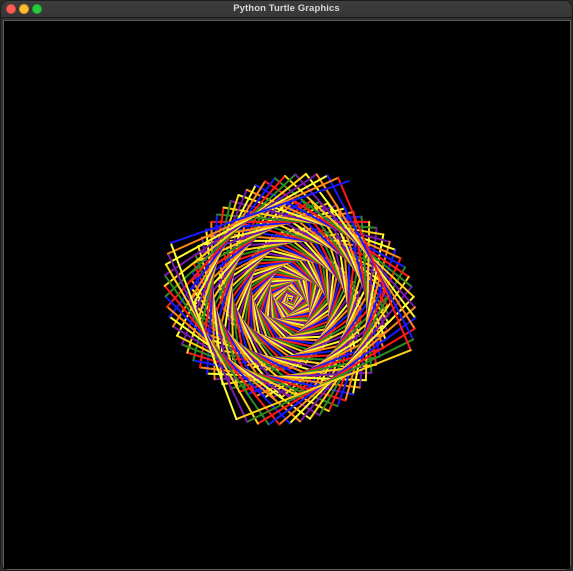 This screenshot has width=573, height=571. I want to click on title-bar: Python Turtle Graphics, so click(286, 9).